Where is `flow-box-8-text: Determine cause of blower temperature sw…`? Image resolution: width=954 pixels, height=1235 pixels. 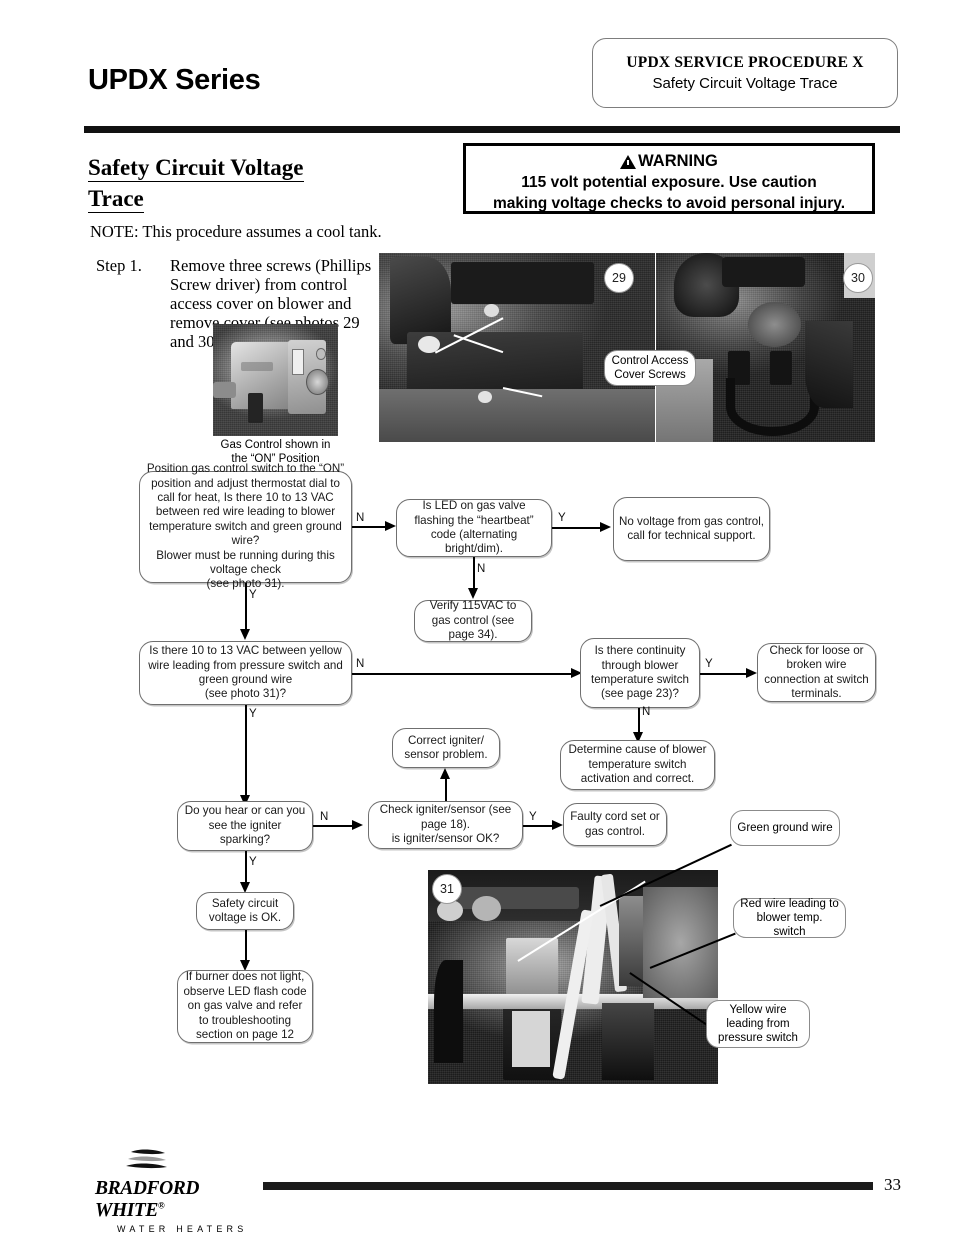 flow-box-8-text: Determine cause of blower temperature sw… is located at coordinates (637, 764).